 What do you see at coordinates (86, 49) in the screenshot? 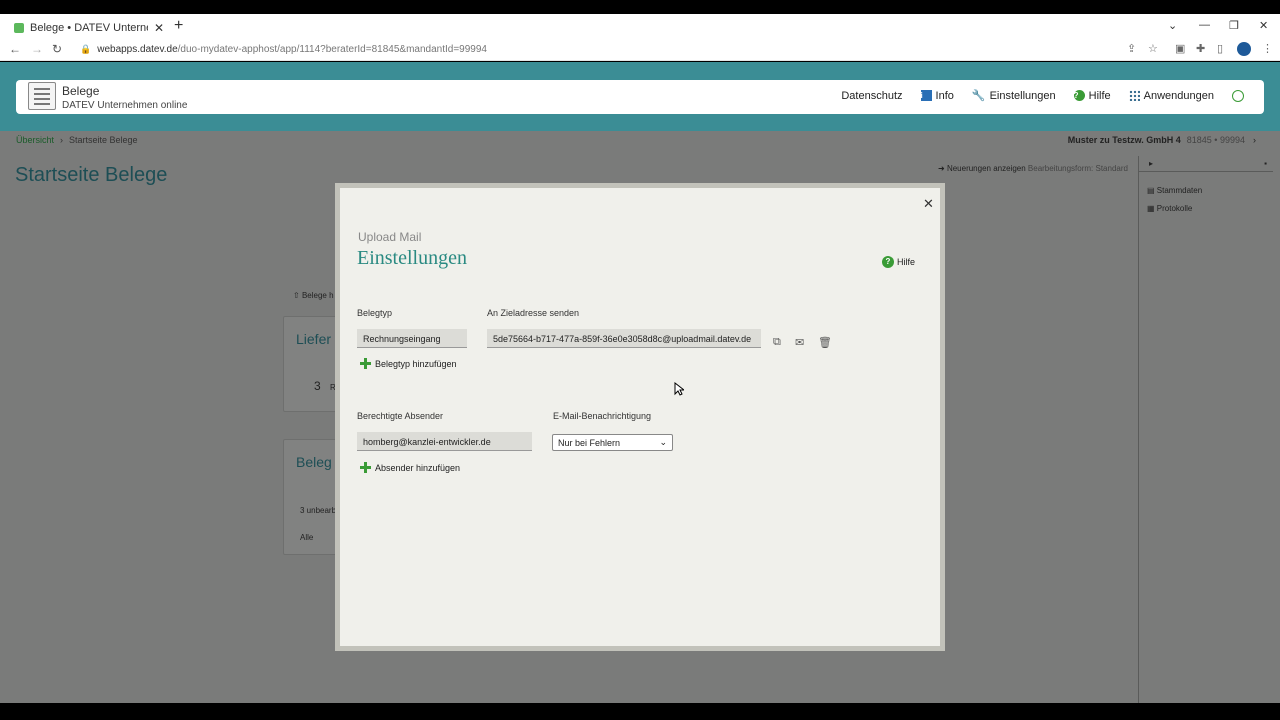
I see `lock-icon: 🔒` at bounding box center [86, 49].